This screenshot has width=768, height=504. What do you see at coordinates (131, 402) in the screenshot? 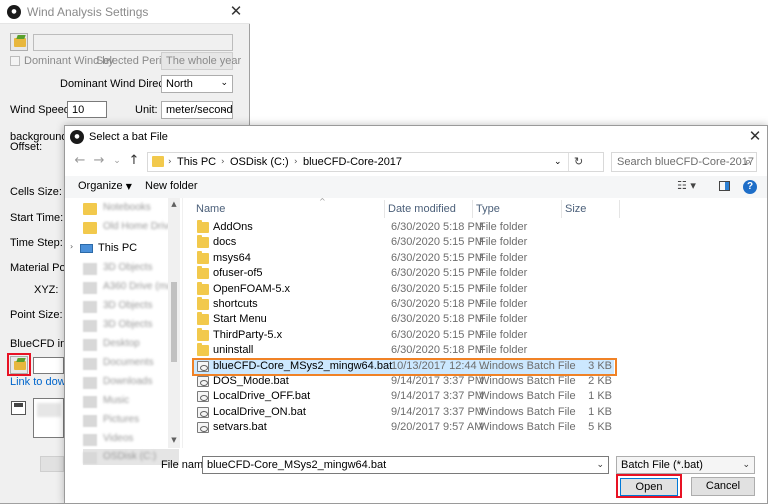
I see `nav-item-music: Music` at bounding box center [131, 402].